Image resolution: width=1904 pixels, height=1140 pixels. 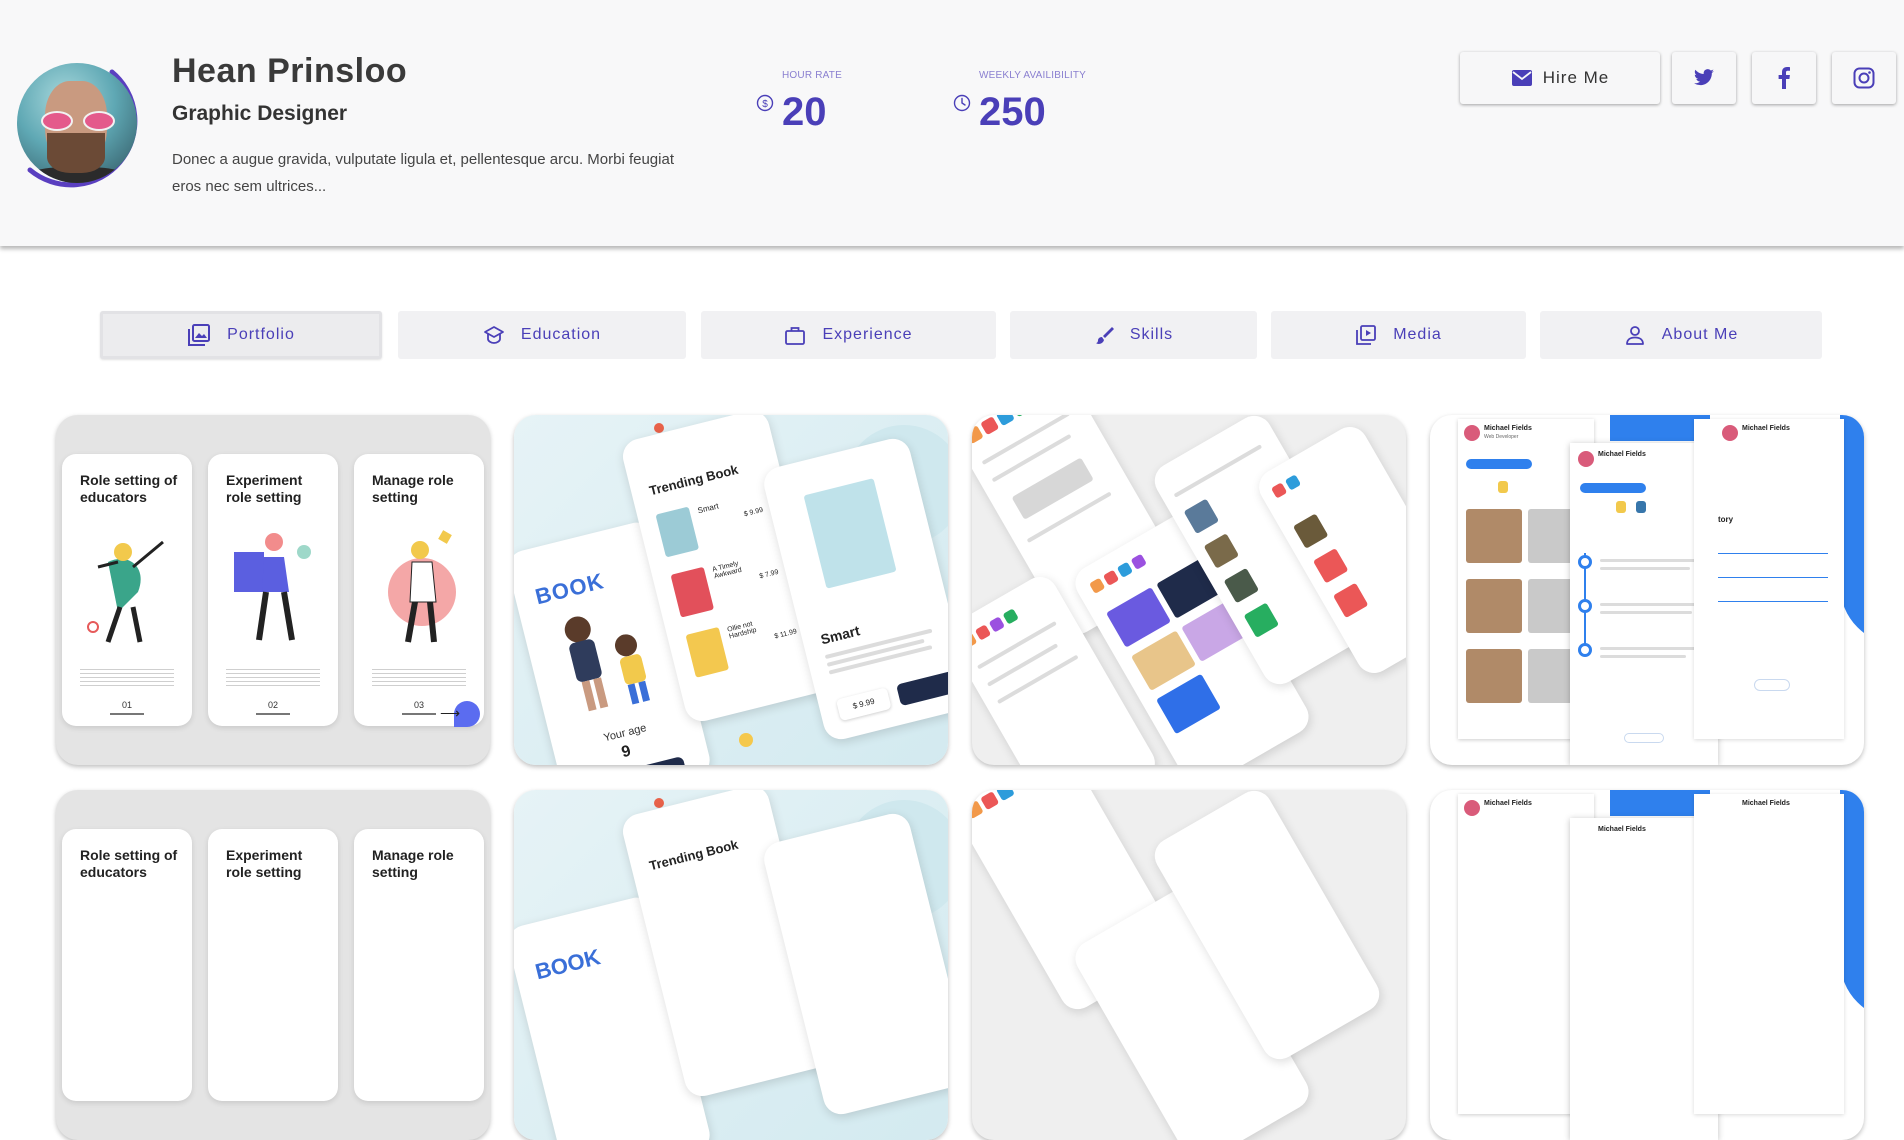 What do you see at coordinates (261, 334) in the screenshot?
I see `tab-portfolio-label: Portfolio` at bounding box center [261, 334].